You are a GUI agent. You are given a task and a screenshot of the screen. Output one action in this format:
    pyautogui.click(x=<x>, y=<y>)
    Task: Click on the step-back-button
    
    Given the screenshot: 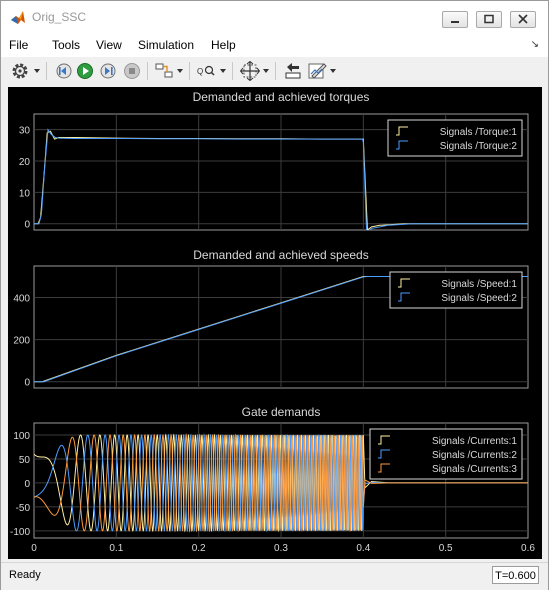 What is the action you would take?
    pyautogui.click(x=63, y=71)
    